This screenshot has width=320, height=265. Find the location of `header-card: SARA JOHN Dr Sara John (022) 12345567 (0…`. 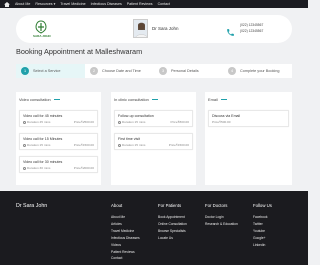

header-card: SARA JOHN Dr Sara John (022) 12345567 (0… is located at coordinates (154, 29).